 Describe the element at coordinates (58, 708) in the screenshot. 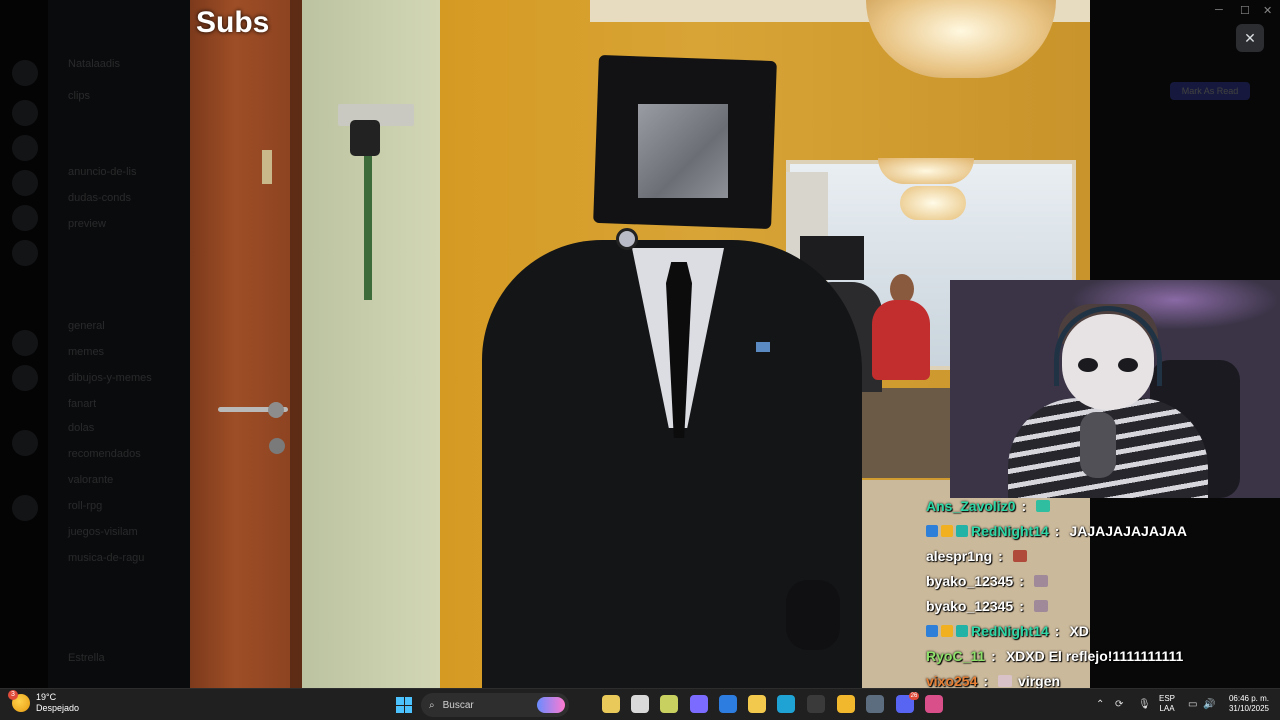

I see `weather-condition: Despejado` at that location.